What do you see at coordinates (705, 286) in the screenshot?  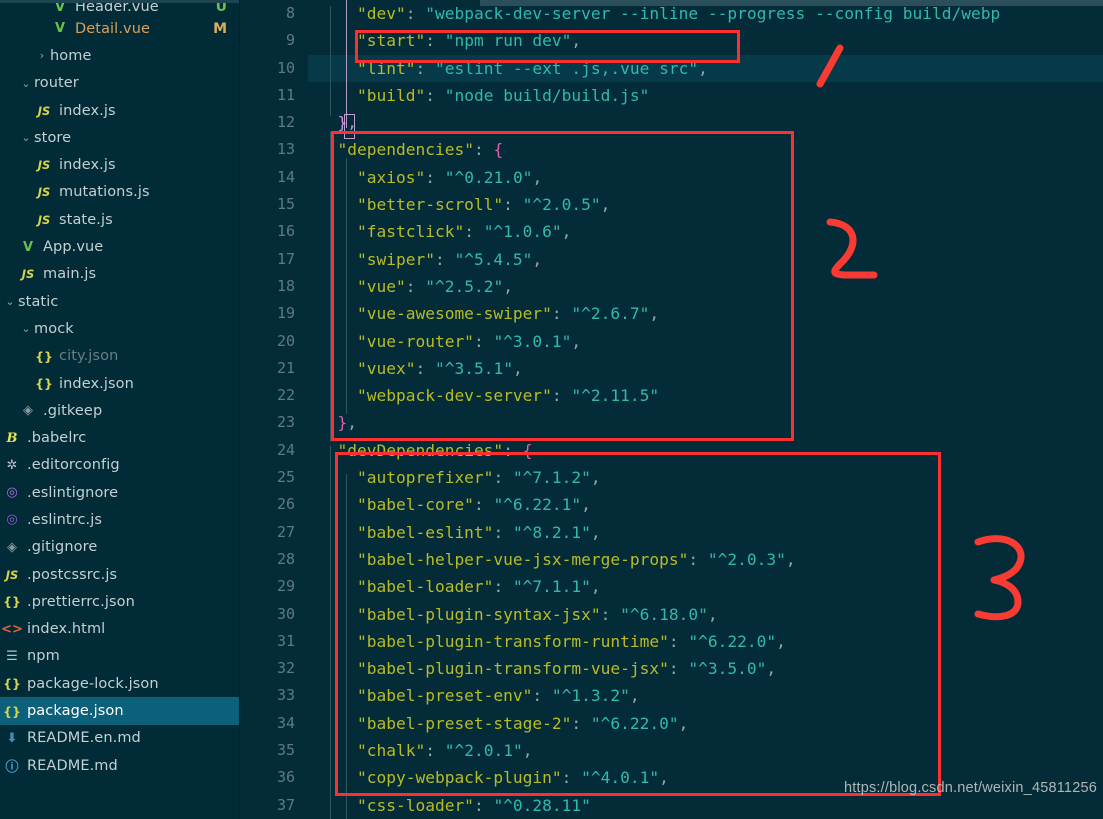 I see `code-line: "vue": "^2.5.2",` at bounding box center [705, 286].